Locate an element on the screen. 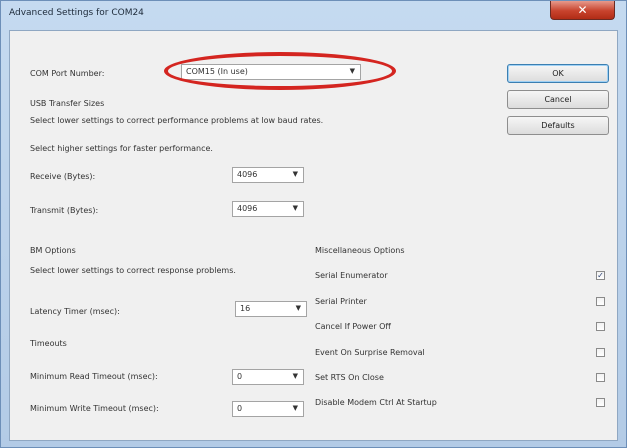 This screenshot has height=448, width=627. read-timeout-label: Minimum Read Timeout (msec): is located at coordinates (94, 376).